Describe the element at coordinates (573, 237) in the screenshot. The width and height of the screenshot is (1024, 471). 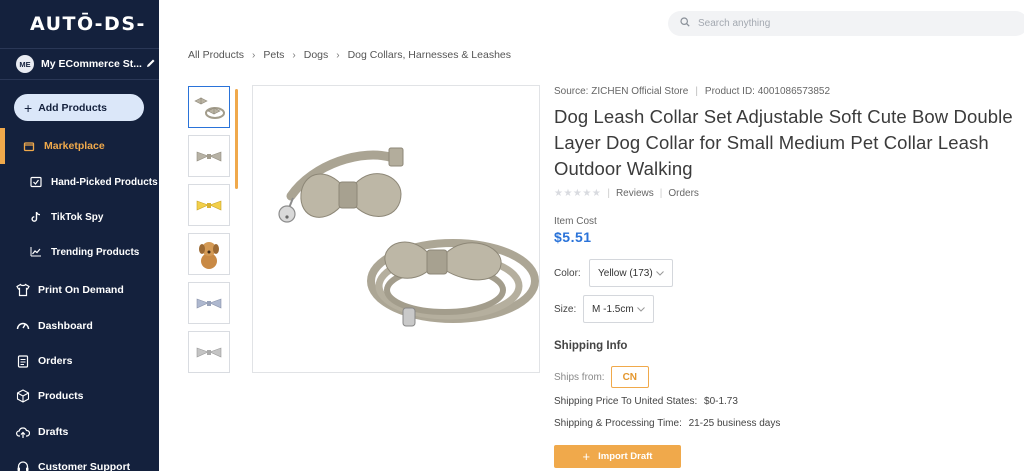
I see `item-cost-value: $5.51` at that location.